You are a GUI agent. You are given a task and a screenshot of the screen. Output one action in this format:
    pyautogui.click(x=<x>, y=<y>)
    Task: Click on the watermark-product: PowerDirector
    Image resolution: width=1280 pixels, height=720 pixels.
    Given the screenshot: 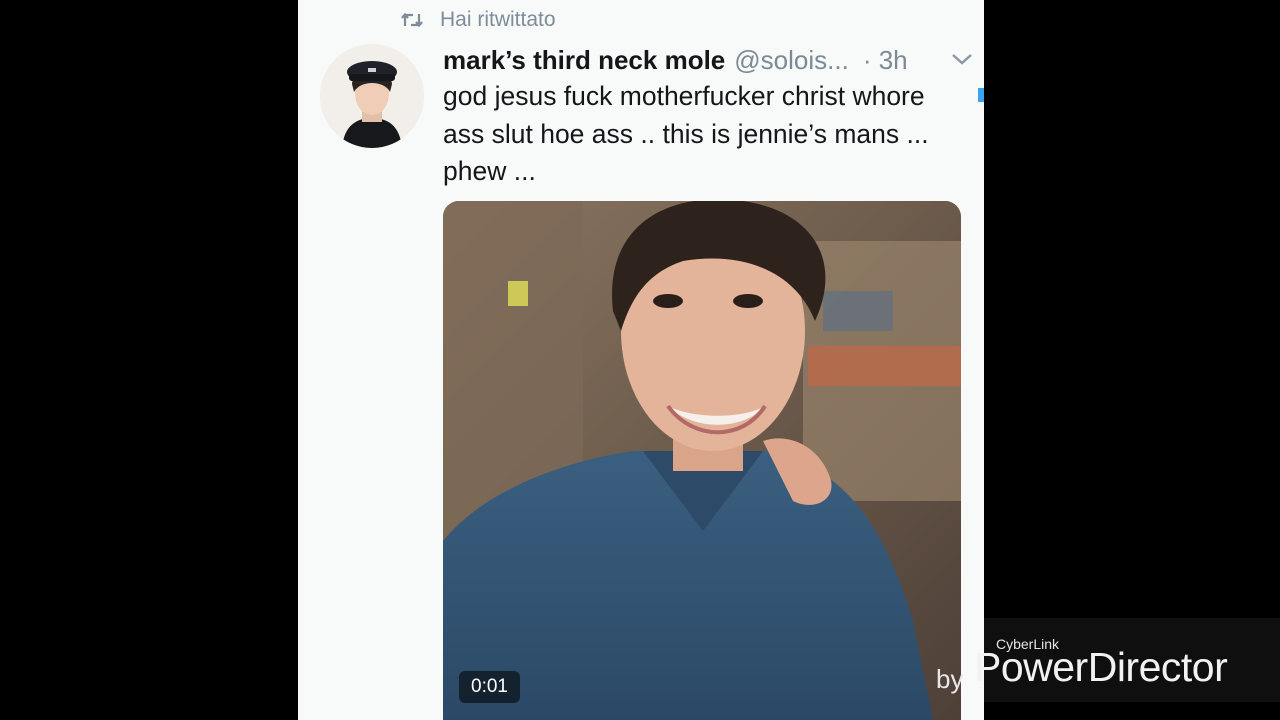 What is the action you would take?
    pyautogui.click(x=1101, y=667)
    